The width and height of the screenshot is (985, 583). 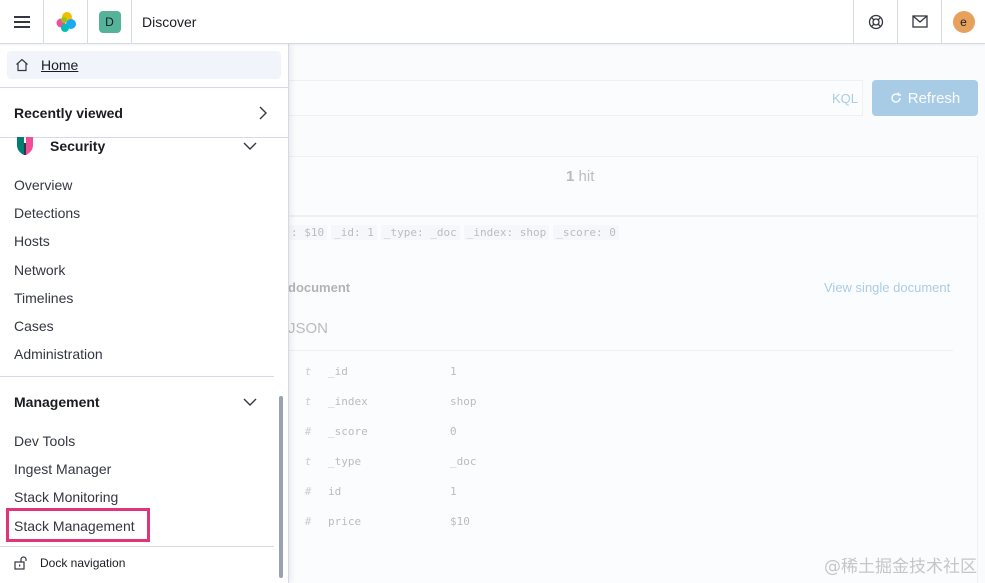 What do you see at coordinates (43, 185) in the screenshot?
I see `nav-item-overview: Overview` at bounding box center [43, 185].